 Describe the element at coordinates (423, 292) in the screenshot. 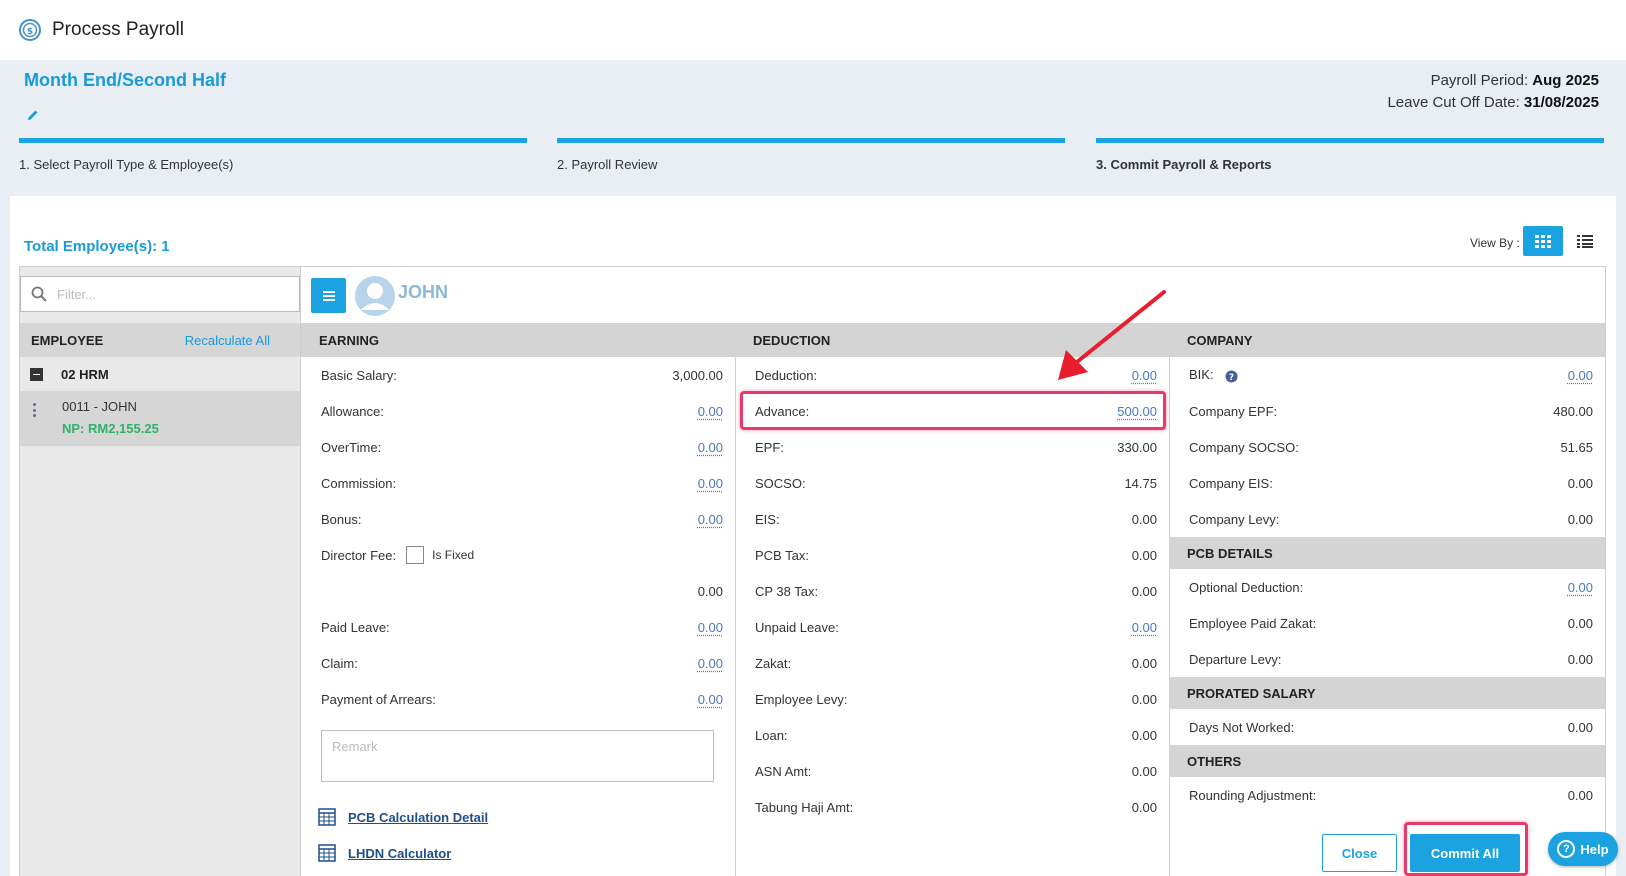

I see `employee-title: JOHN` at that location.